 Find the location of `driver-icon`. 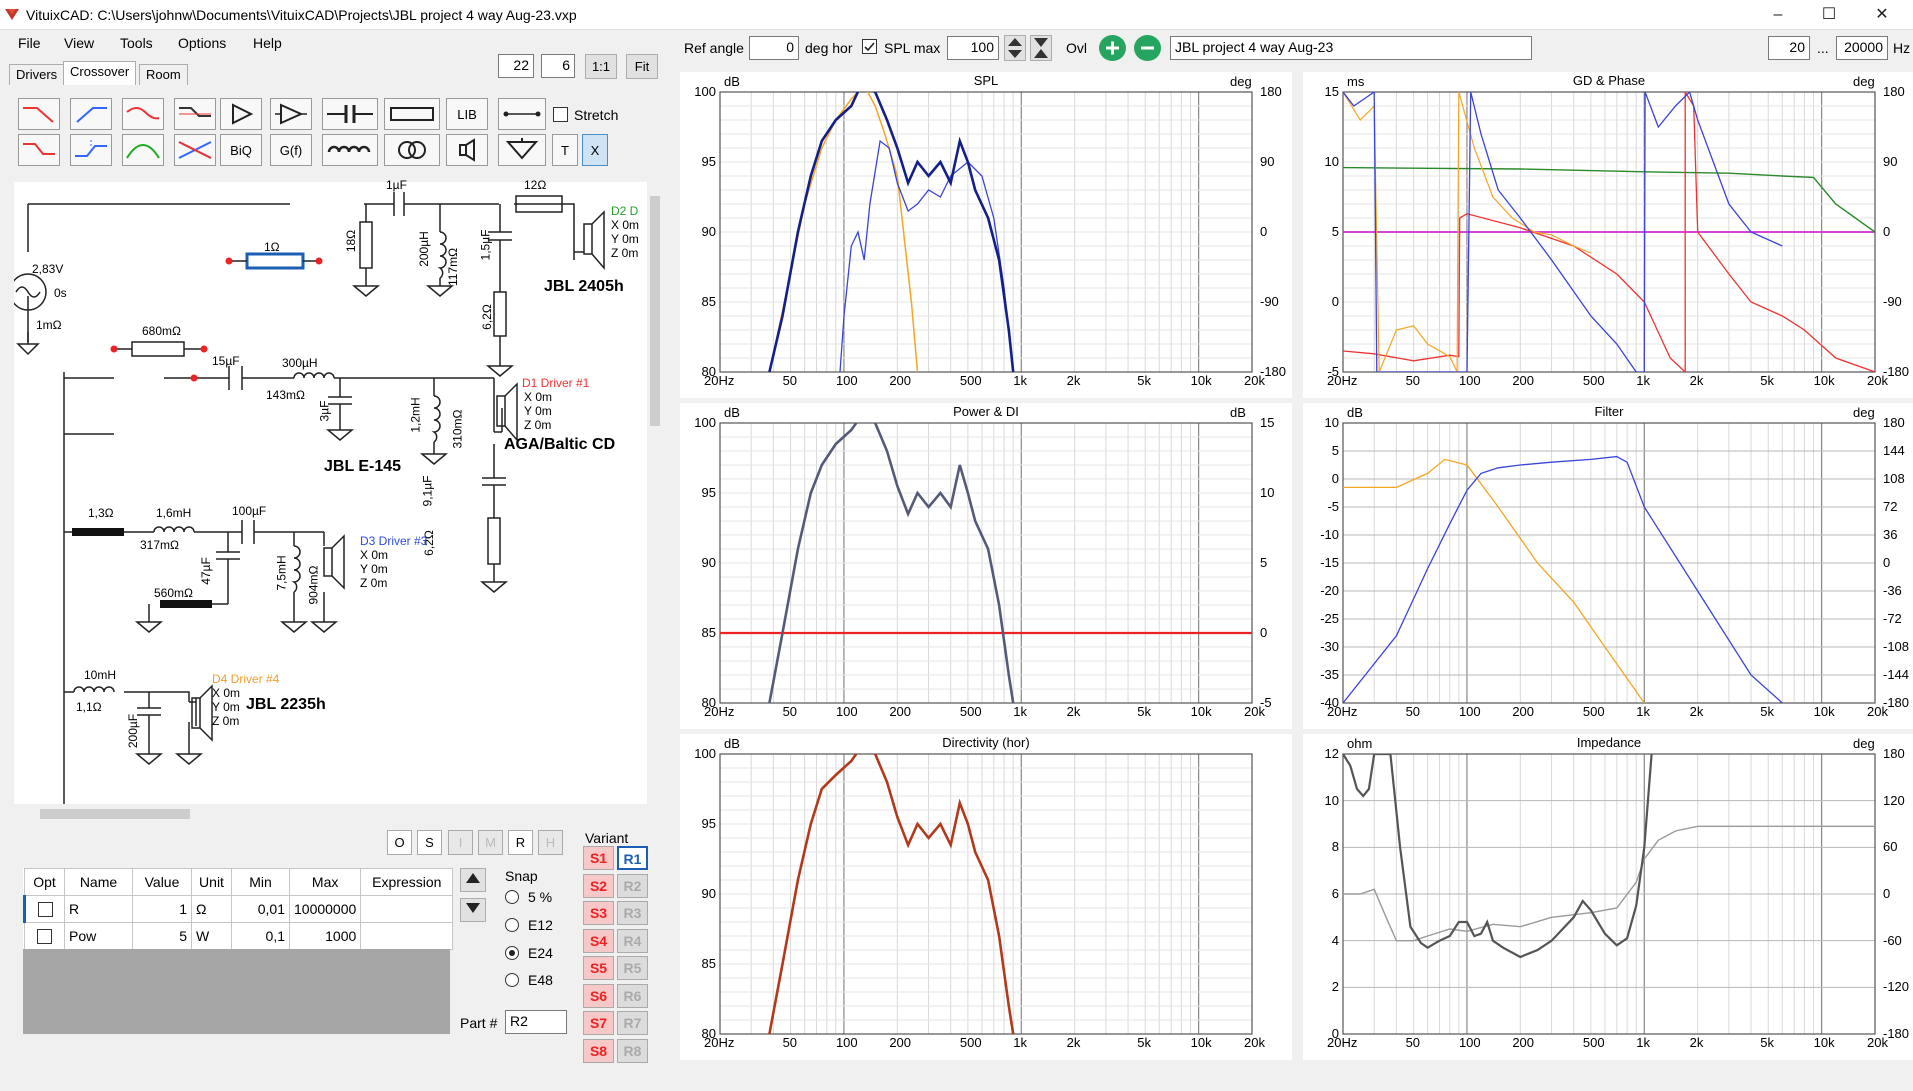

driver-icon is located at coordinates (467, 150).